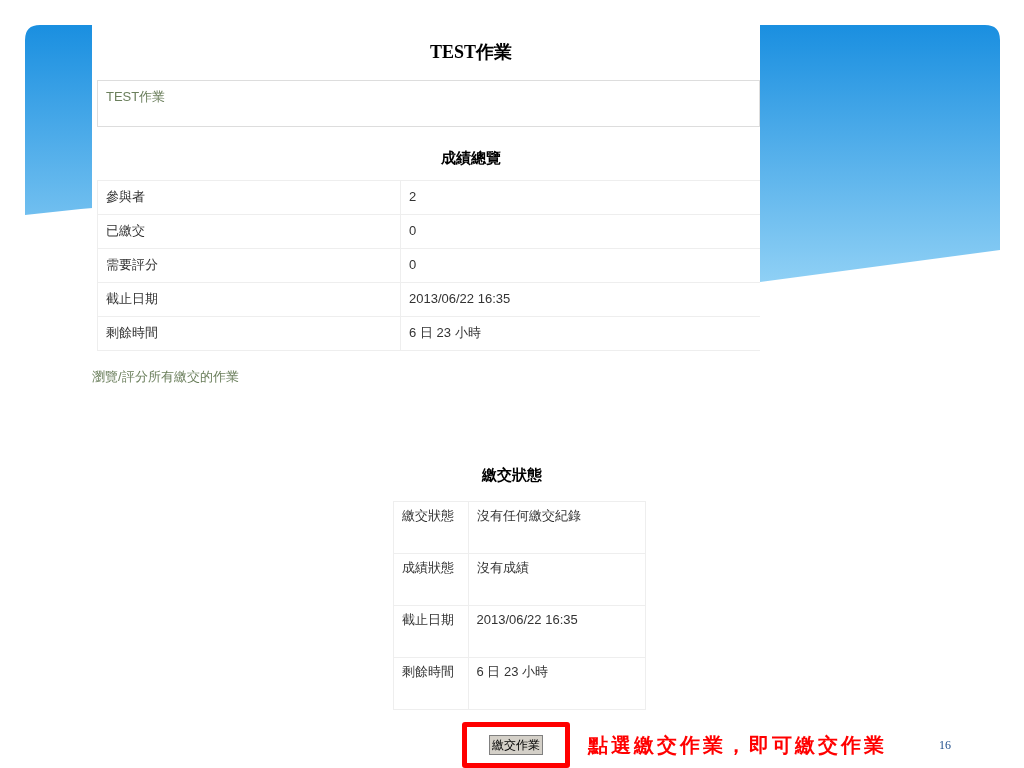 Image resolution: width=1024 pixels, height=768 pixels. Describe the element at coordinates (249, 265) in the screenshot. I see `table-cell: 需要評分` at that location.